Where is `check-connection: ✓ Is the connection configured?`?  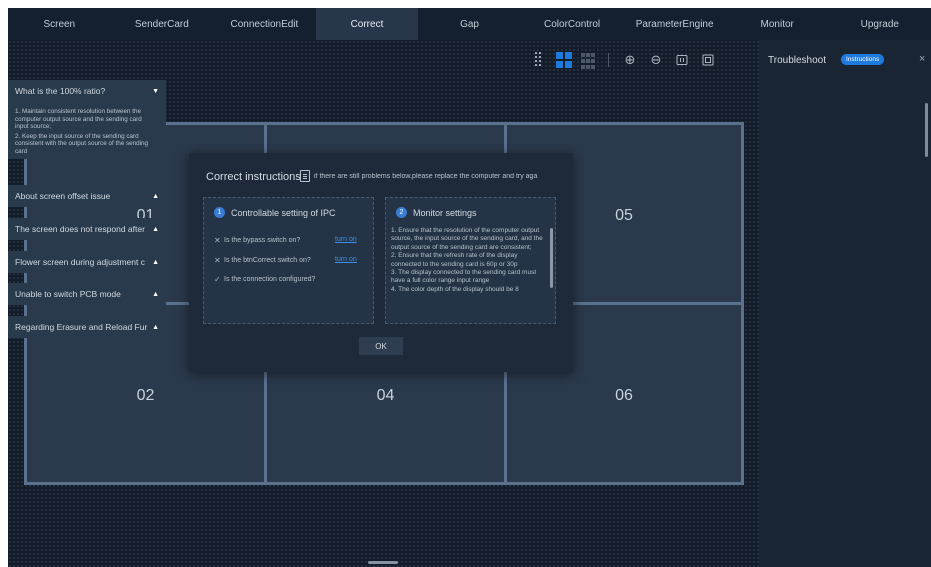 check-connection: ✓ Is the connection configured? is located at coordinates (264, 279).